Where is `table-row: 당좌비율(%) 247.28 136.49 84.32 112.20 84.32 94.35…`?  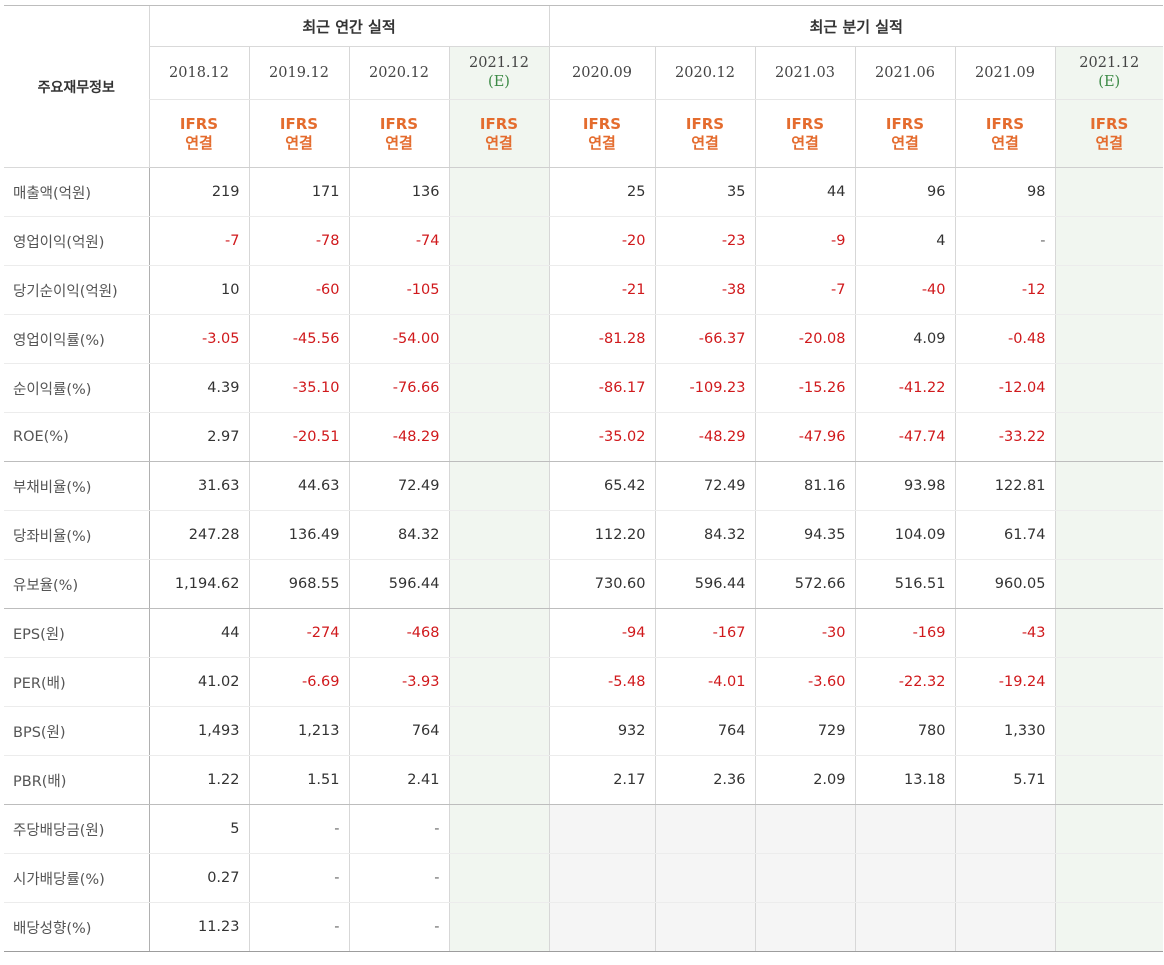
table-row: 당좌비율(%) 247.28 136.49 84.32 112.20 84.32 94.35… is located at coordinates (583, 535).